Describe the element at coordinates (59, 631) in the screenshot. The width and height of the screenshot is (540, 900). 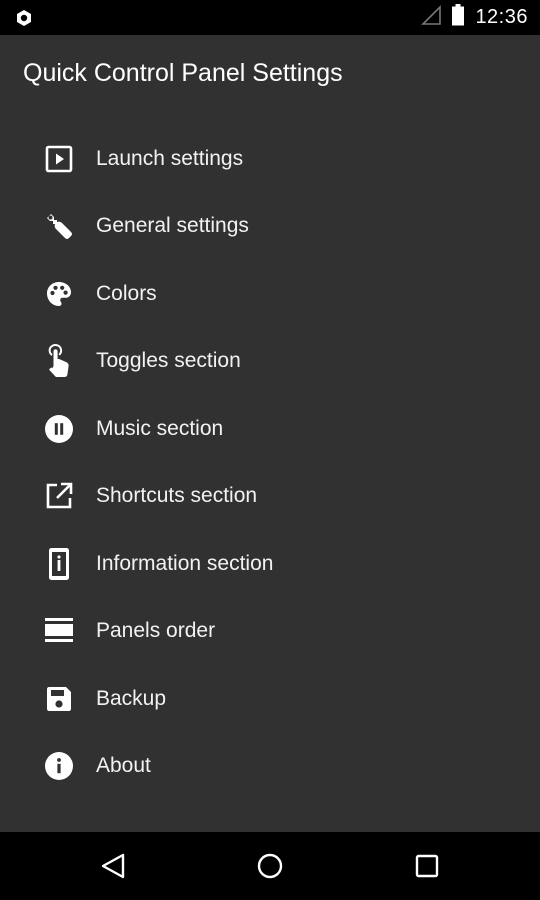
I see `panels-icon` at that location.